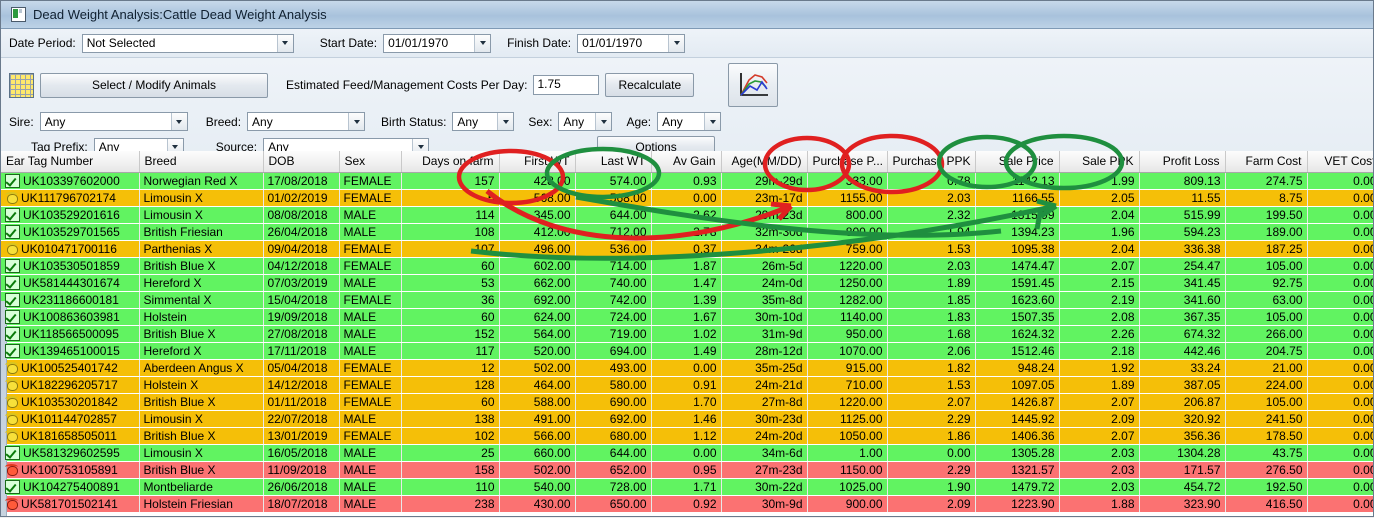 This screenshot has height=518, width=1374. Describe the element at coordinates (21, 121) in the screenshot. I see `sire-label: Sire:` at that location.